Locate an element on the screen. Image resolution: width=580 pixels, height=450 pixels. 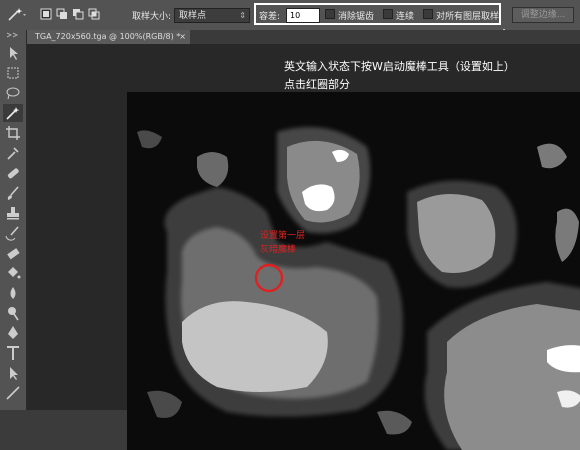
magic-wand-tool is located at coordinates (13, 113).